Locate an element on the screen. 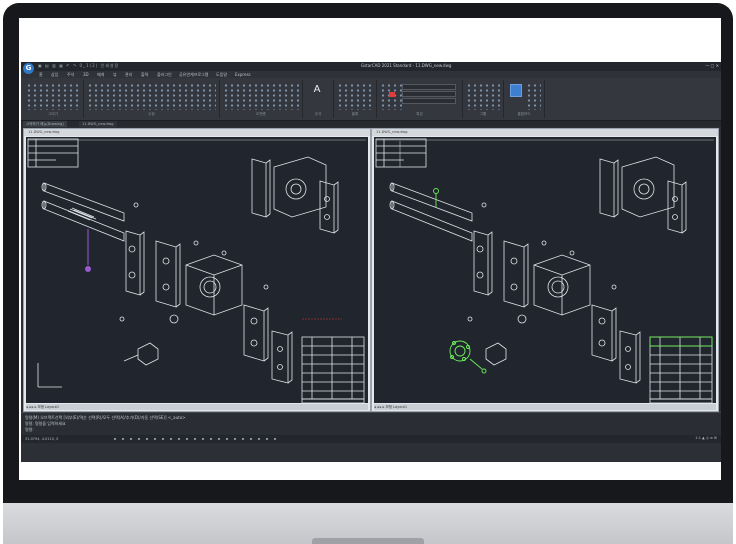 The height and width of the screenshot is (544, 736). block-tools-icons is located at coordinates (355, 96).